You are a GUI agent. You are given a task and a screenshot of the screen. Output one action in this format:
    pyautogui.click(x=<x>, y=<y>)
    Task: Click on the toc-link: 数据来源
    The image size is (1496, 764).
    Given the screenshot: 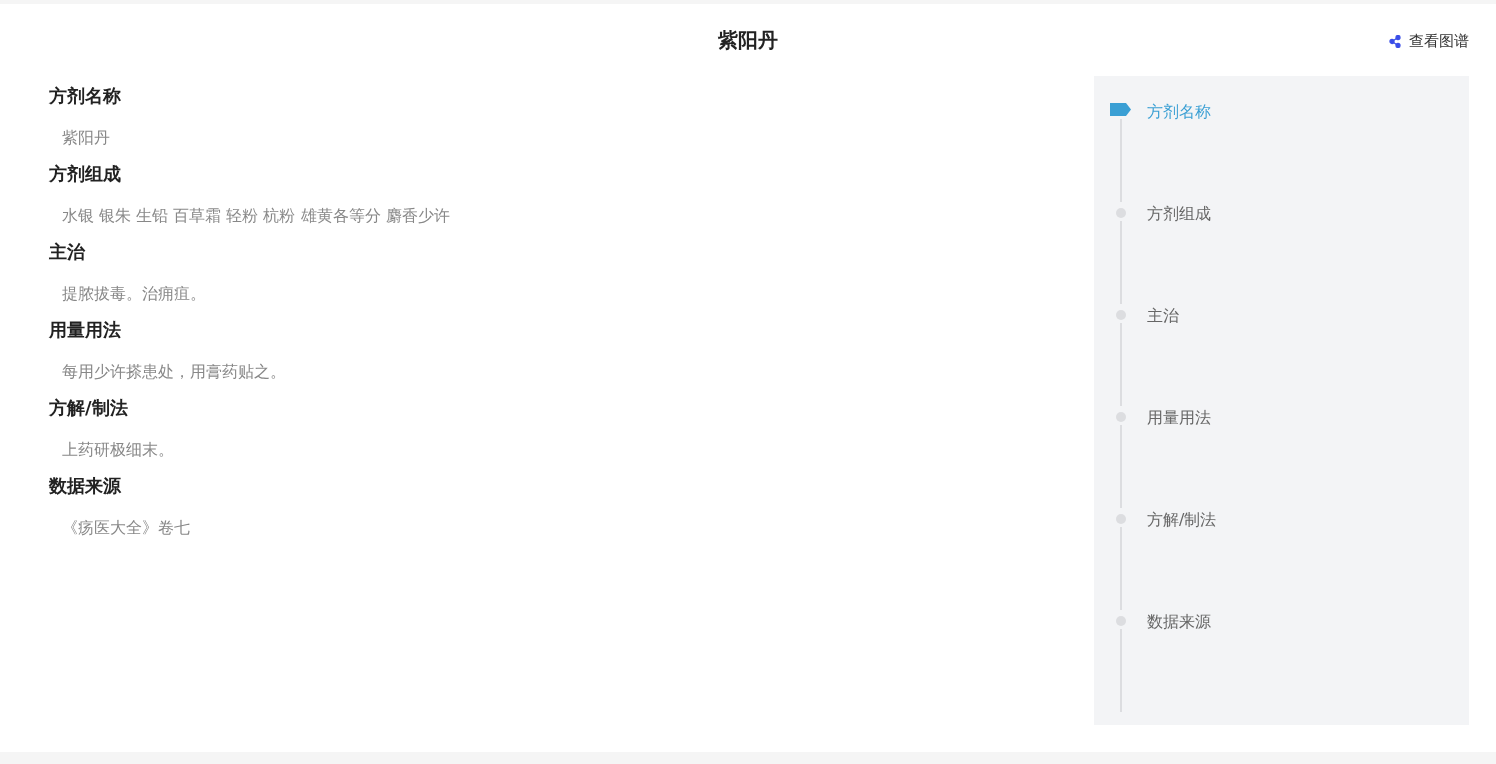 What is the action you would take?
    pyautogui.click(x=1179, y=621)
    